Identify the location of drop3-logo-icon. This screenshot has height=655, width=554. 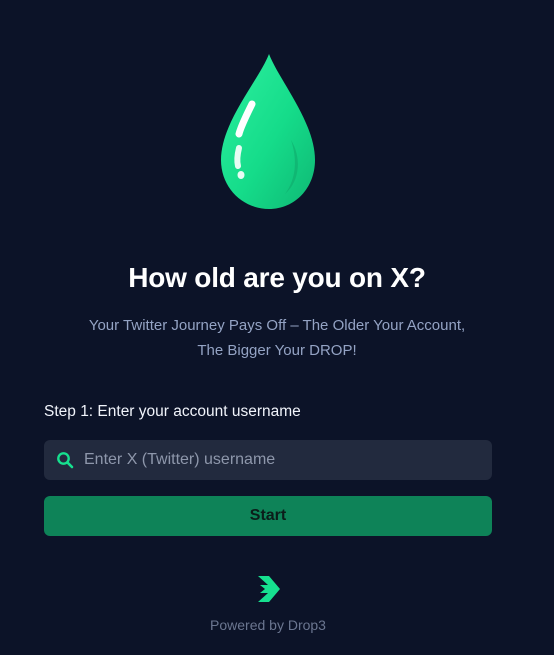
(268, 589).